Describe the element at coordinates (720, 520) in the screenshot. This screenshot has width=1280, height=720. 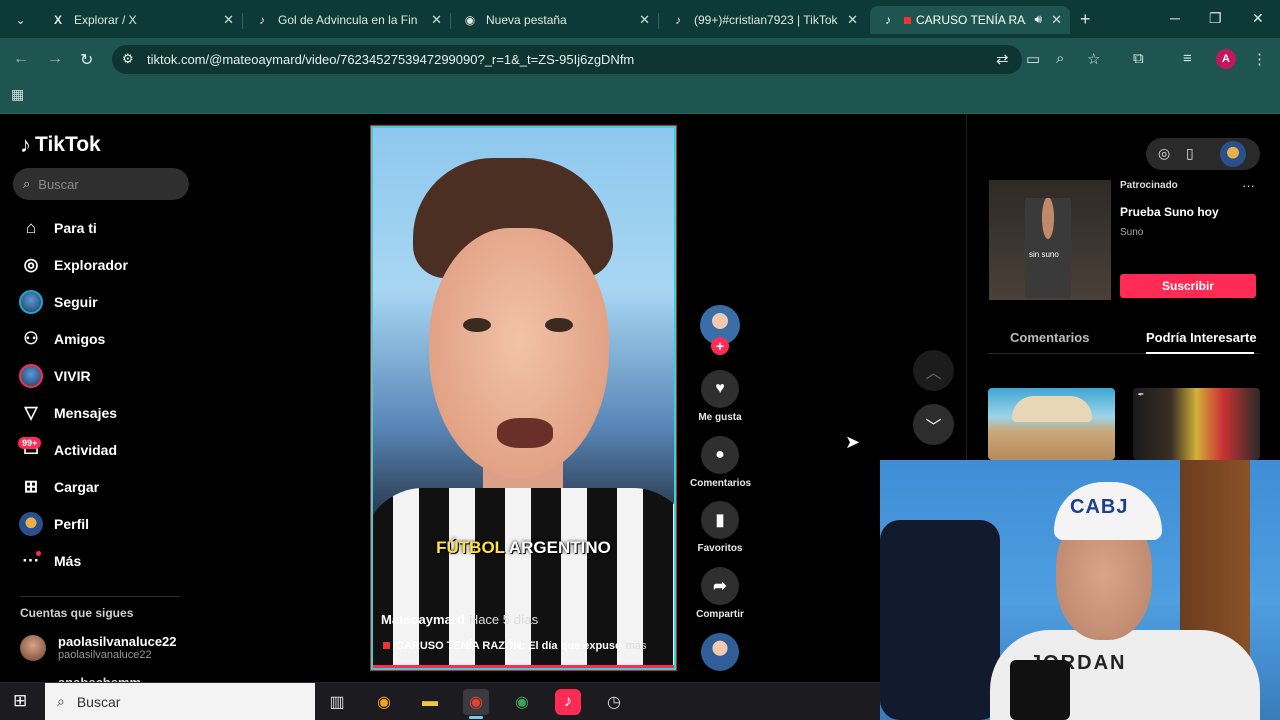
I see `bookmark-icon: ▮` at that location.